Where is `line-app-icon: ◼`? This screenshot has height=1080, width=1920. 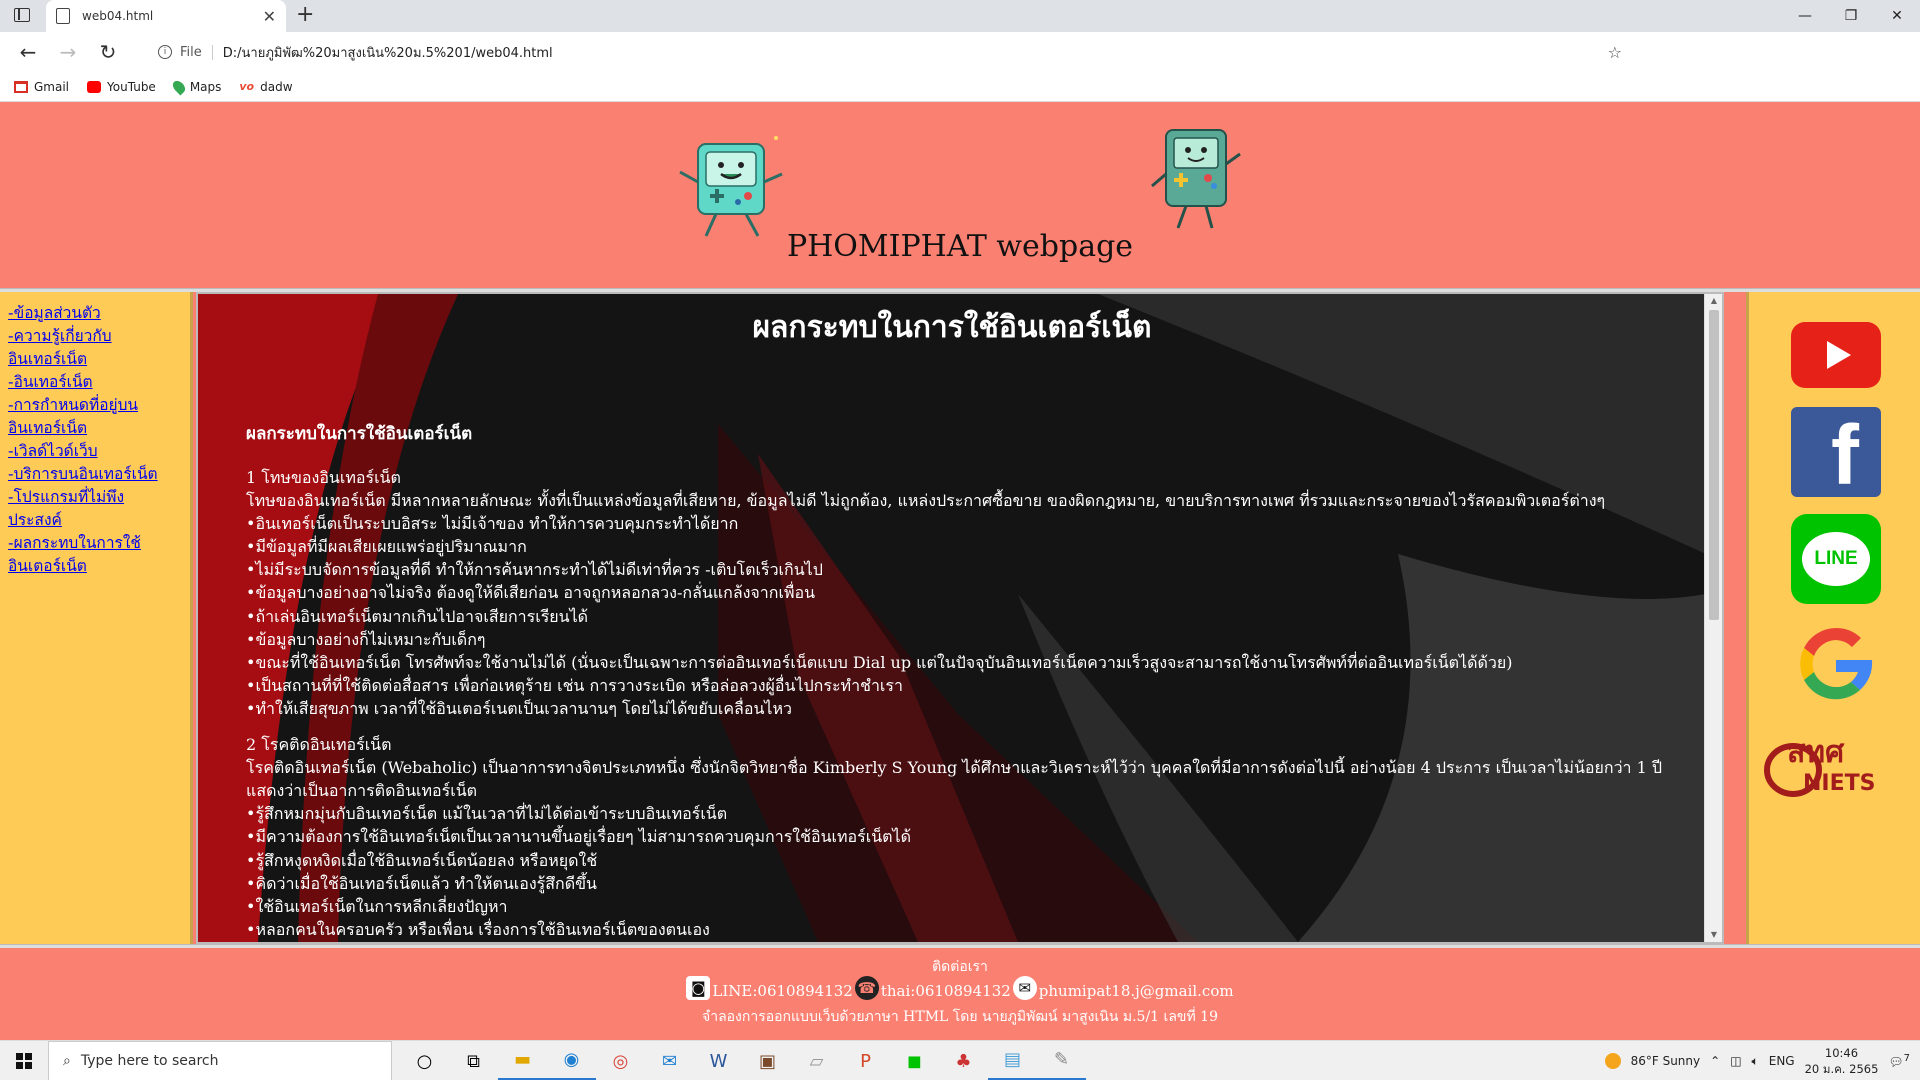 line-app-icon: ◼ is located at coordinates (914, 1060).